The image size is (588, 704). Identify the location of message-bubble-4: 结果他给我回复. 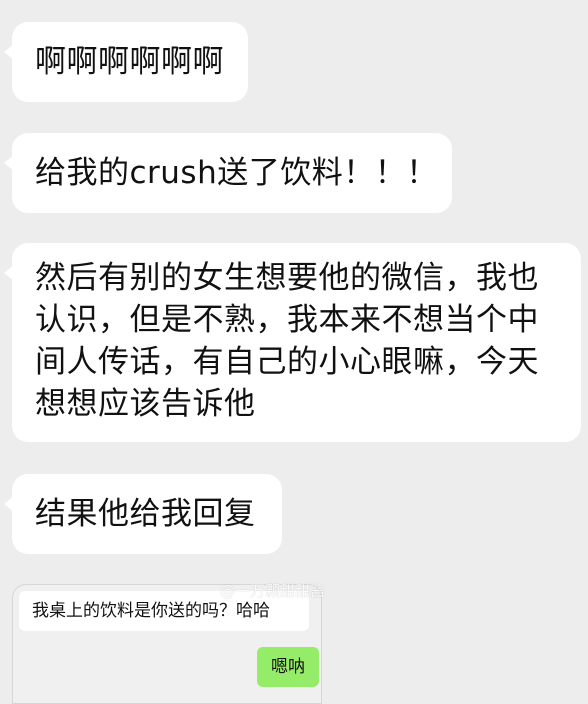
(143, 514).